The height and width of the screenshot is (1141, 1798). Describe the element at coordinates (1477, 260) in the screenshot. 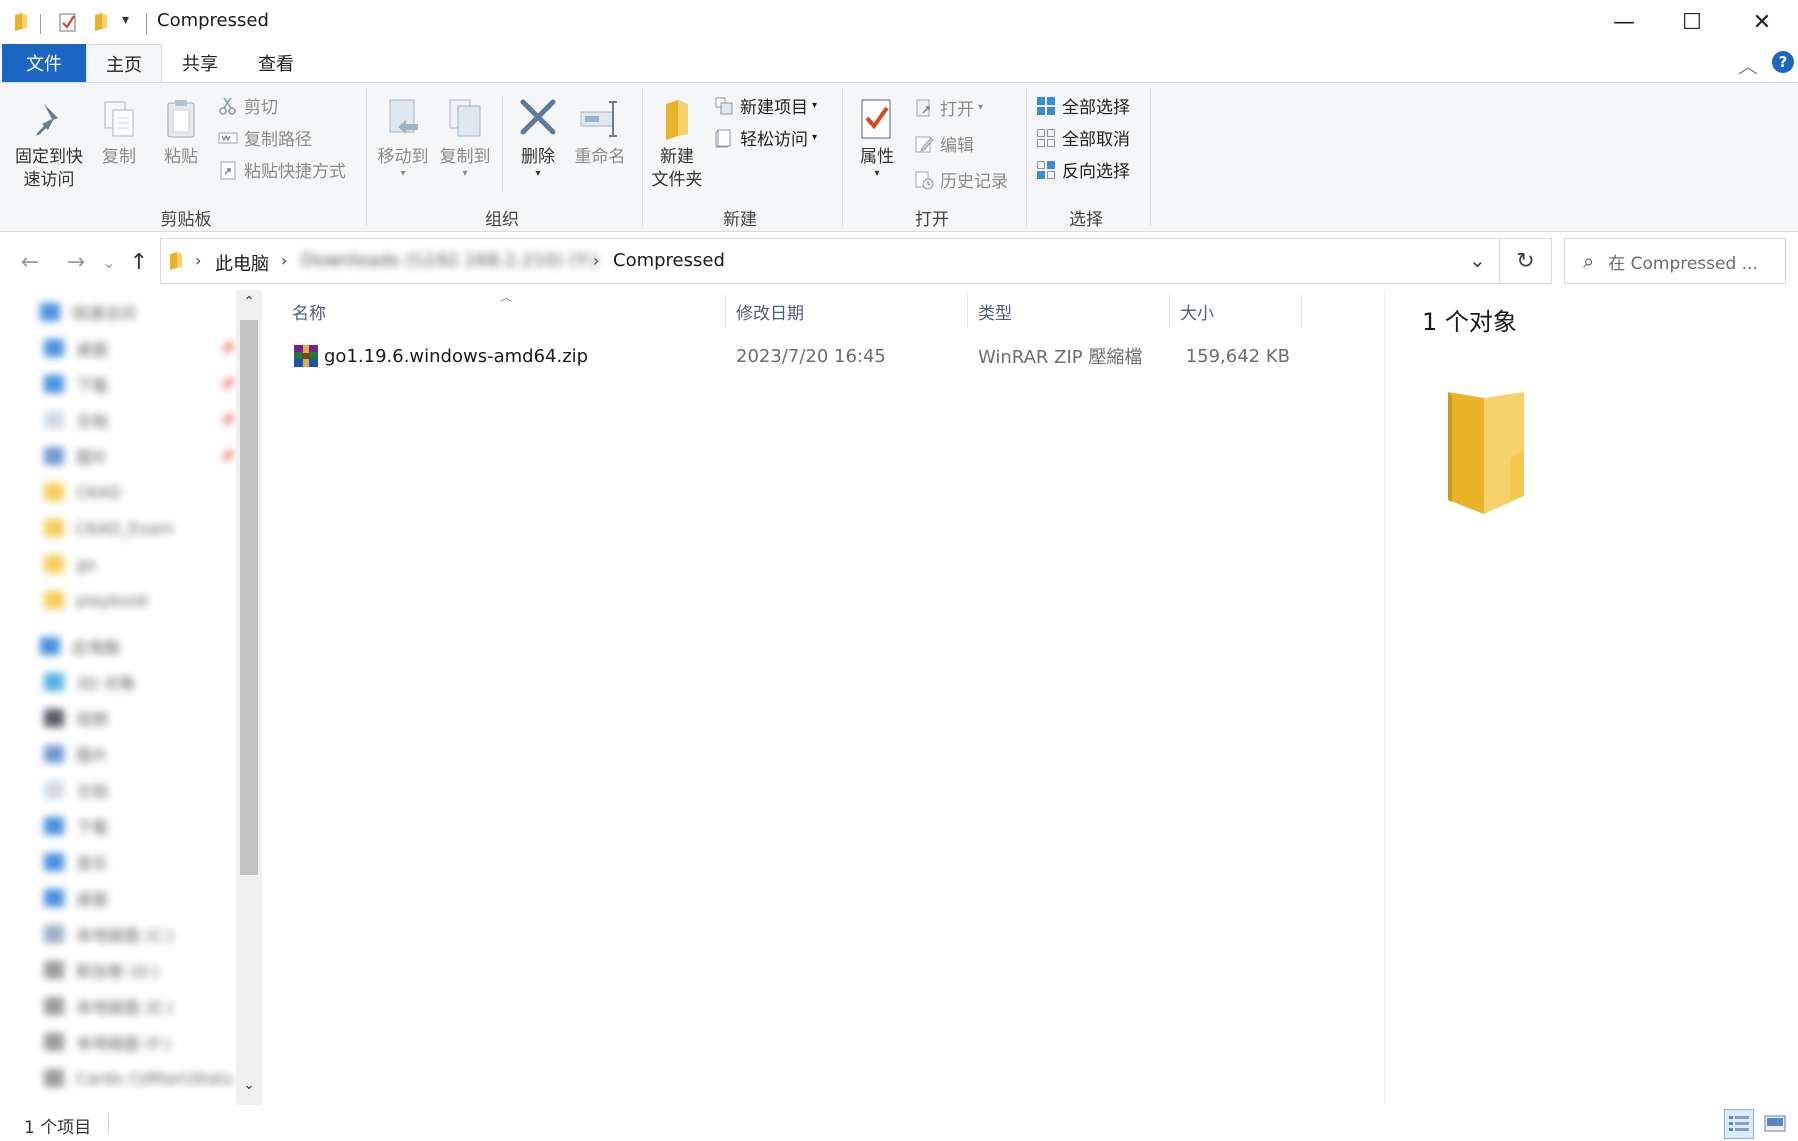

I see `address-dropdown-icon: ⌄` at that location.